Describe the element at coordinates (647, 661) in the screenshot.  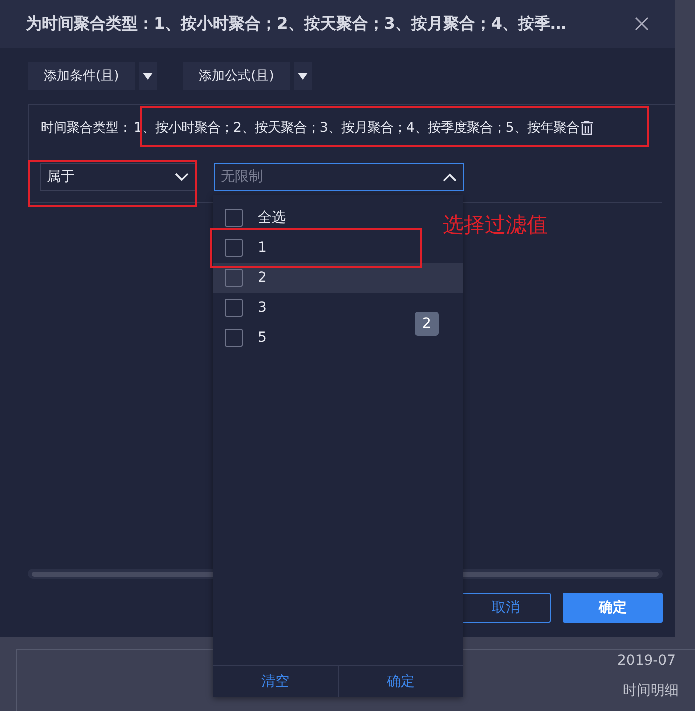
I see `table-cell: 2019-07` at that location.